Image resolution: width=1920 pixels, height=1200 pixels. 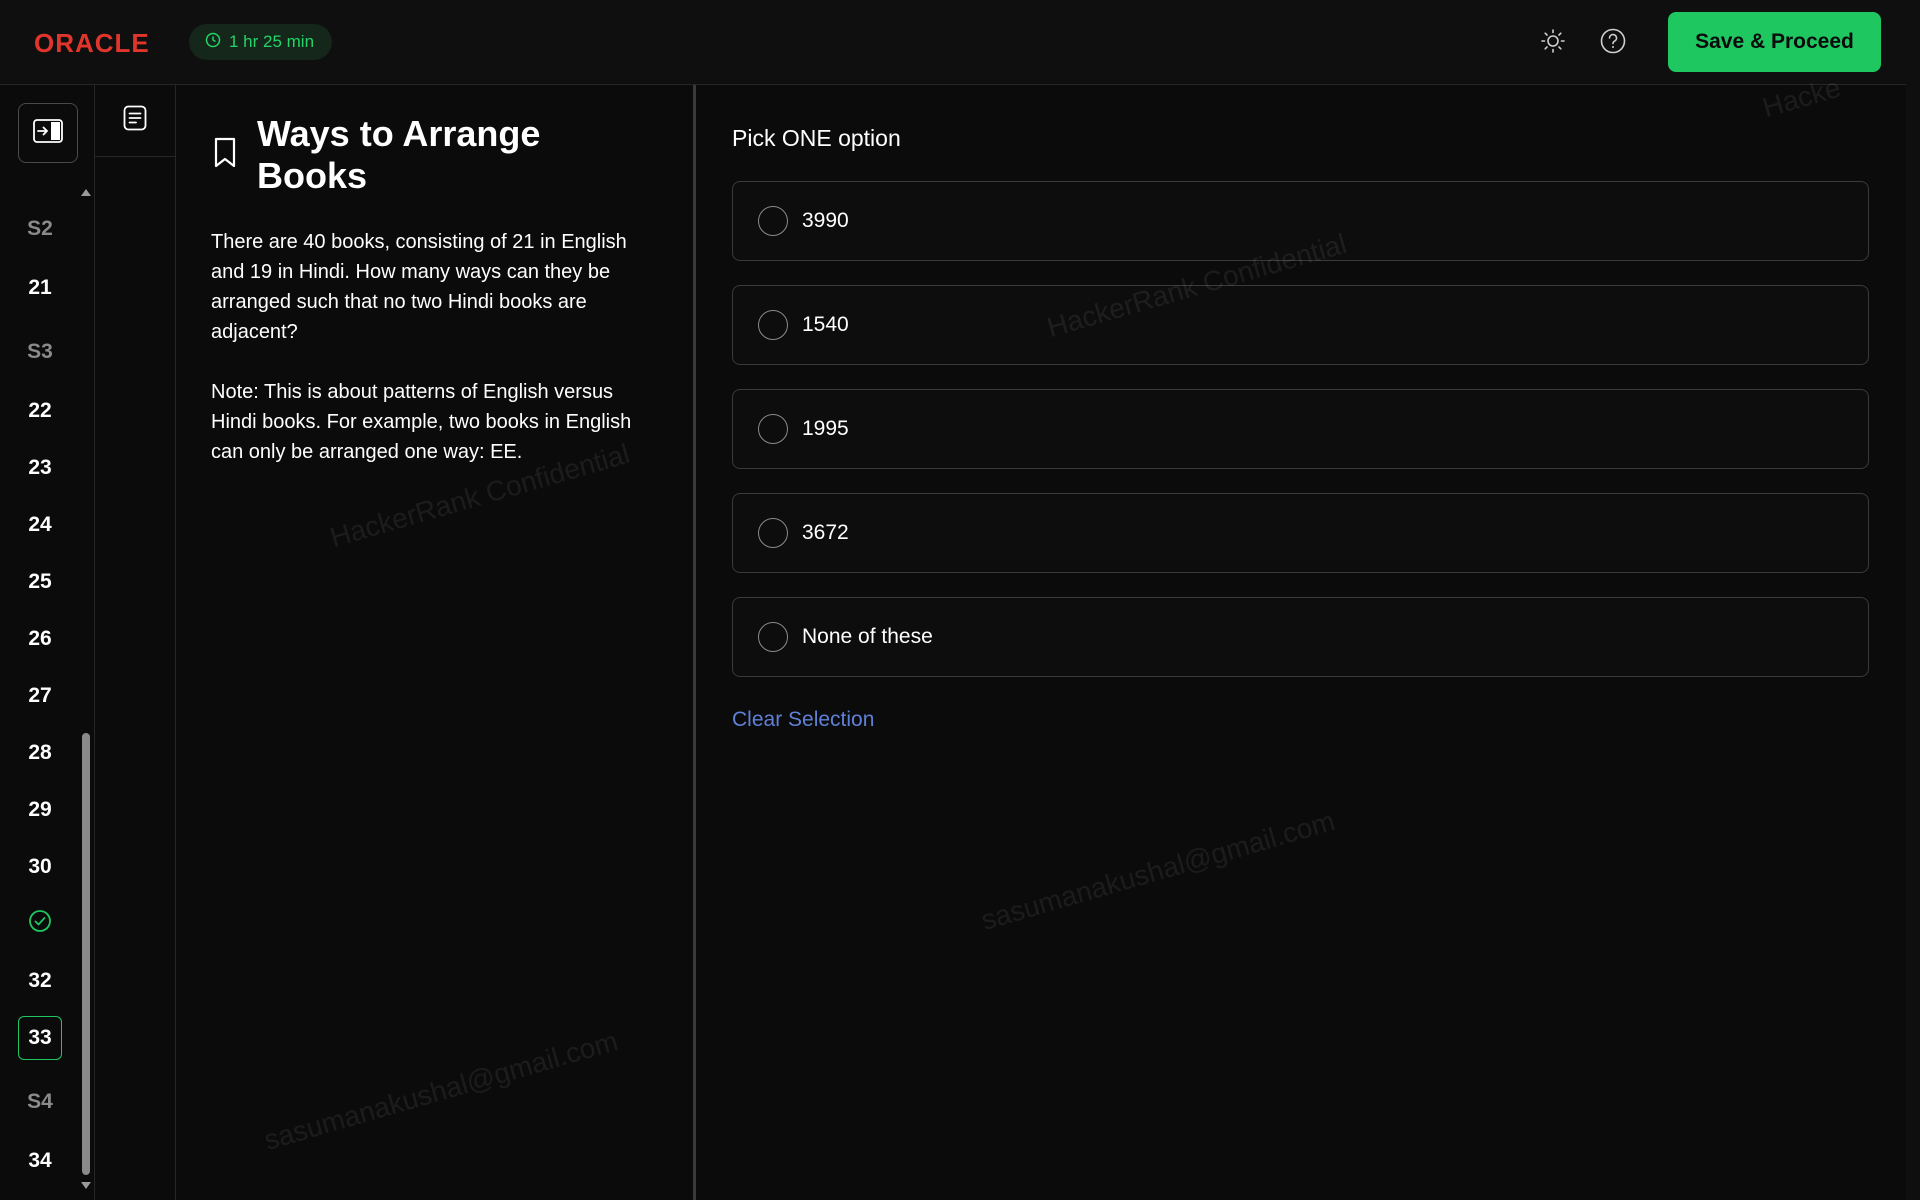 What do you see at coordinates (40, 582) in the screenshot?
I see `nav-question-25: 25` at bounding box center [40, 582].